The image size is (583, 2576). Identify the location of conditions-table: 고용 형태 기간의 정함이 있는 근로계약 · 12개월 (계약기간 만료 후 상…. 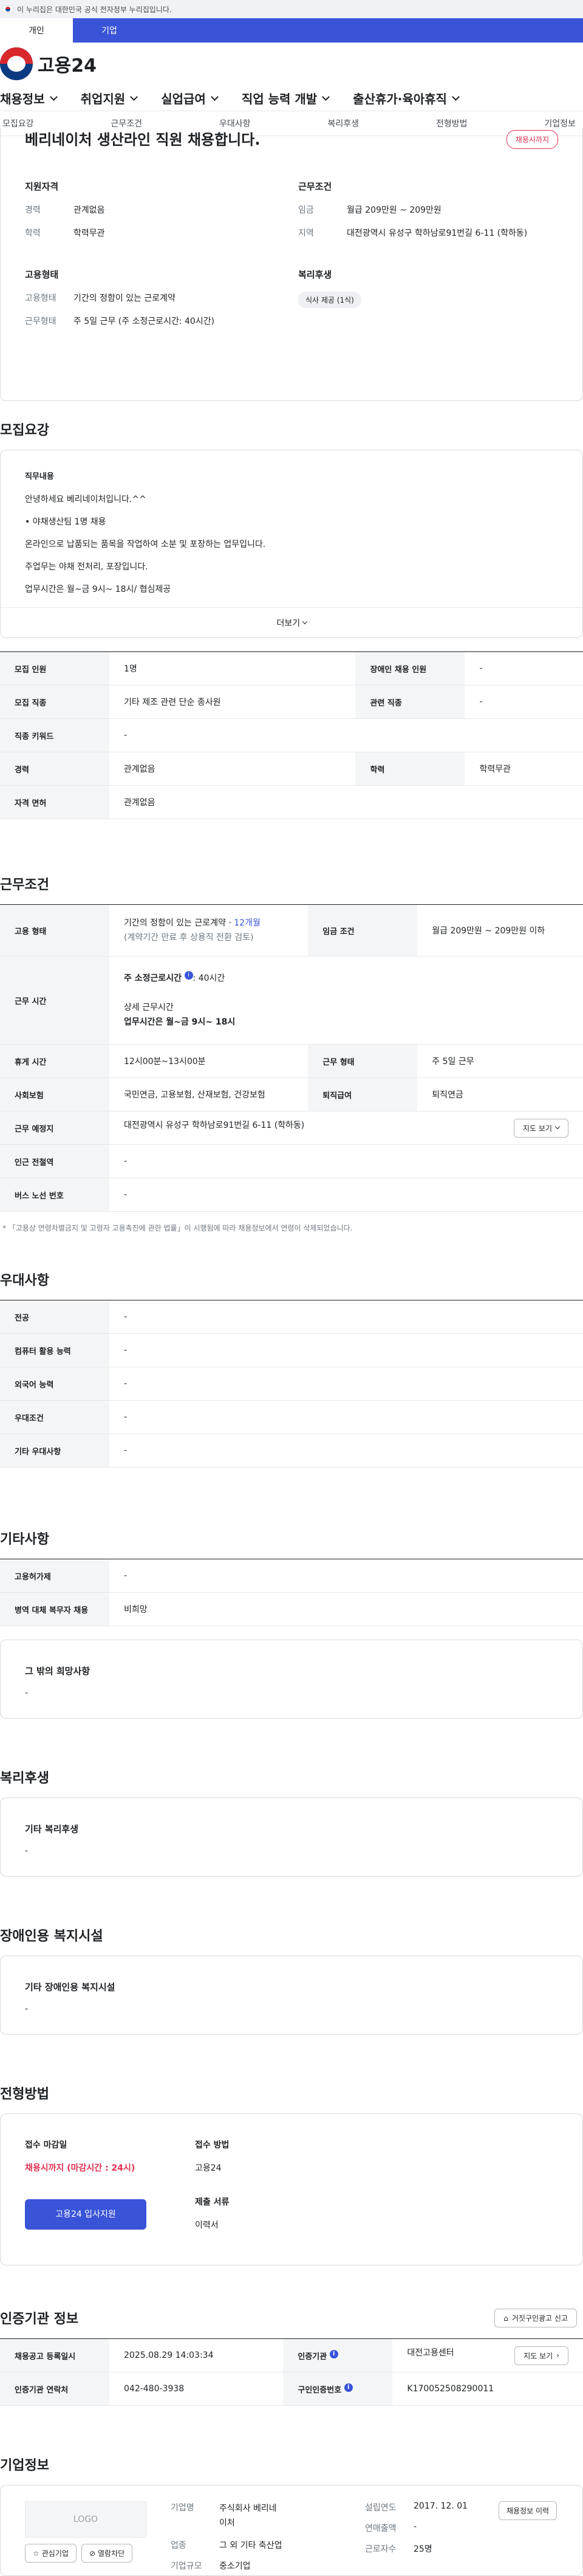
(291, 1058).